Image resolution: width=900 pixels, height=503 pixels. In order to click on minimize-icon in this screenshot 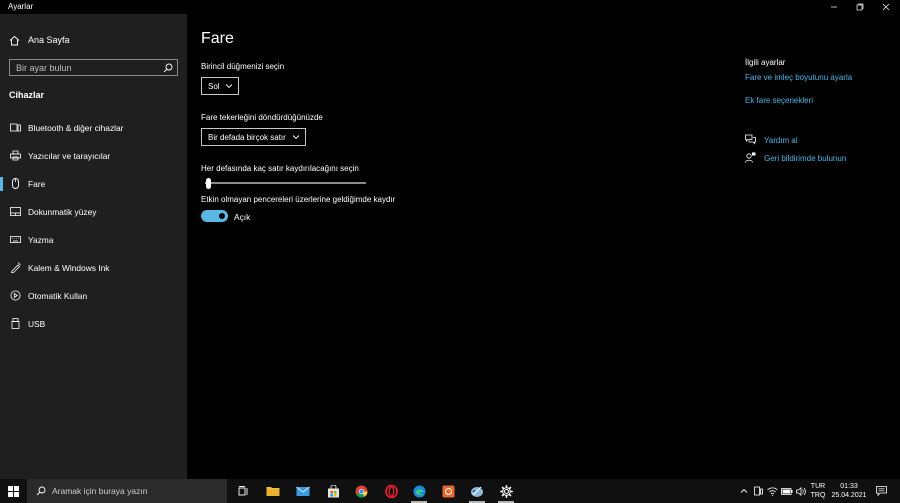, I will do `click(834, 6)`.